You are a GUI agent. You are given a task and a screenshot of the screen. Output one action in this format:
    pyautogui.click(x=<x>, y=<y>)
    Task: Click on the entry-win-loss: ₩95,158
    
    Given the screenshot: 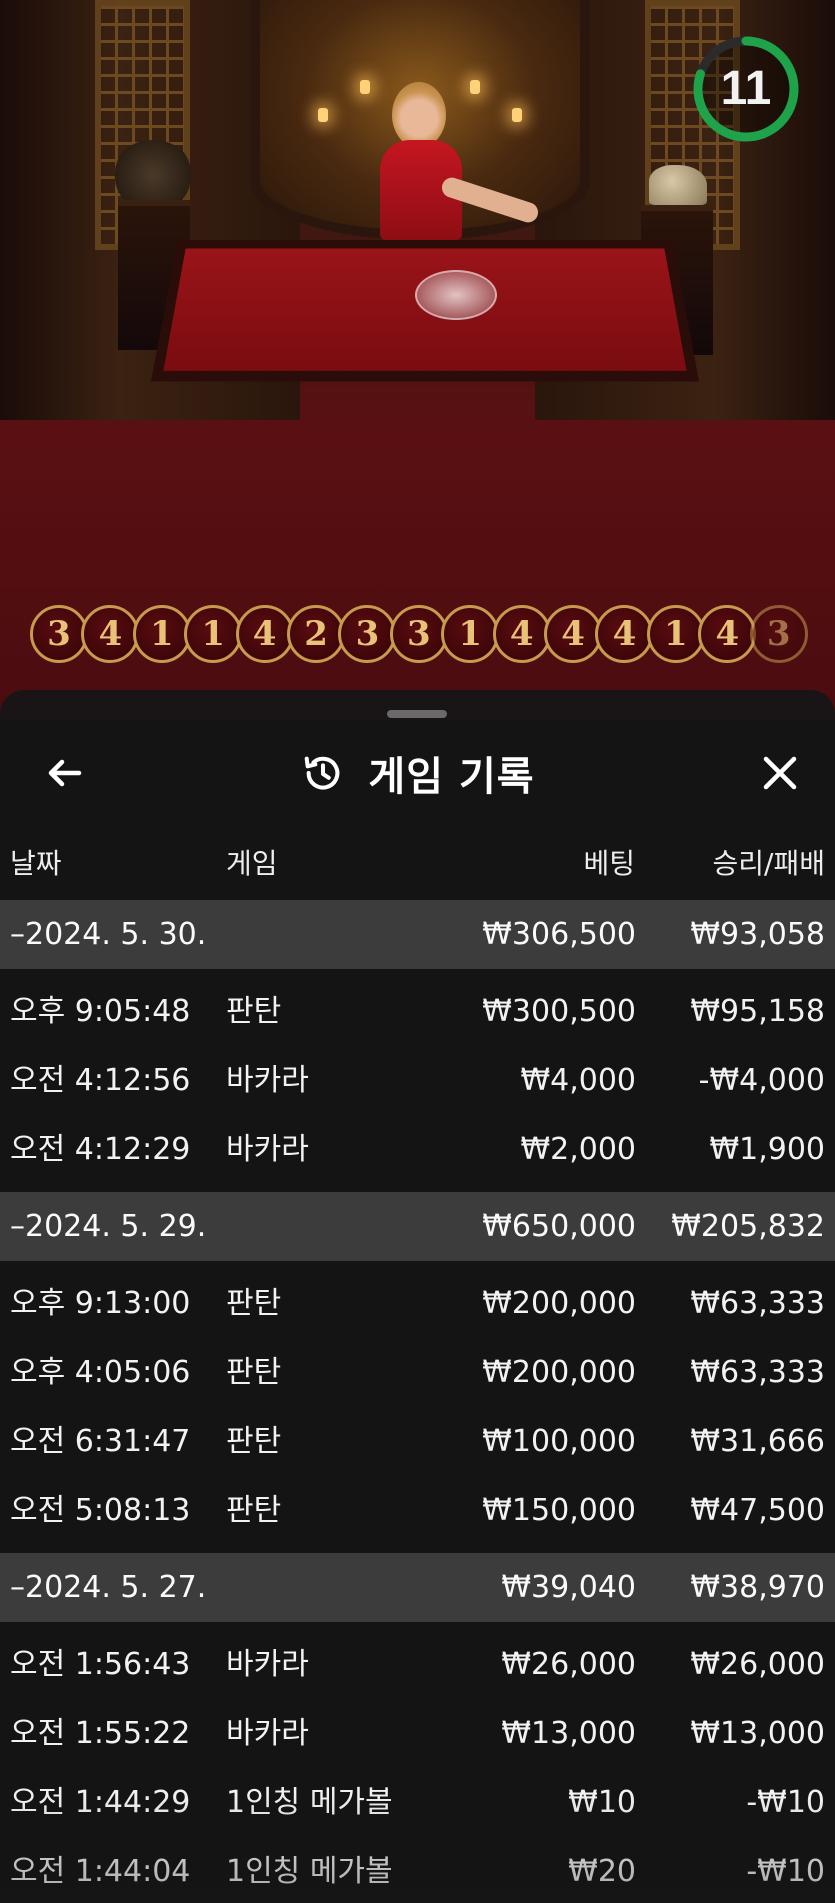 What is the action you would take?
    pyautogui.click(x=757, y=1011)
    